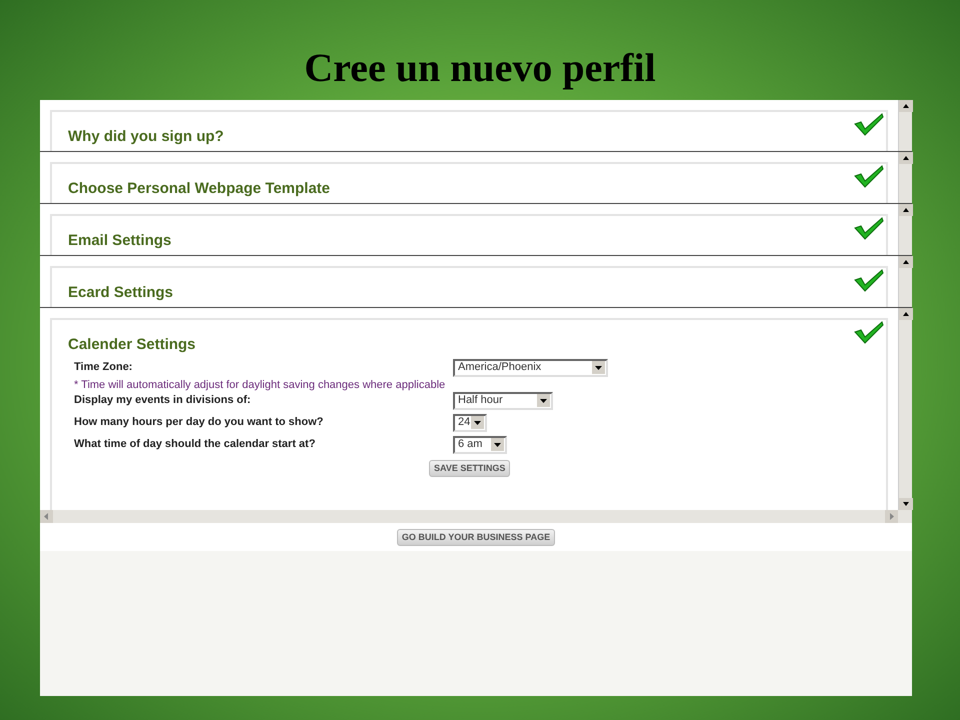 This screenshot has width=960, height=720. What do you see at coordinates (120, 241) in the screenshot?
I see `section-heading: Email Settings` at bounding box center [120, 241].